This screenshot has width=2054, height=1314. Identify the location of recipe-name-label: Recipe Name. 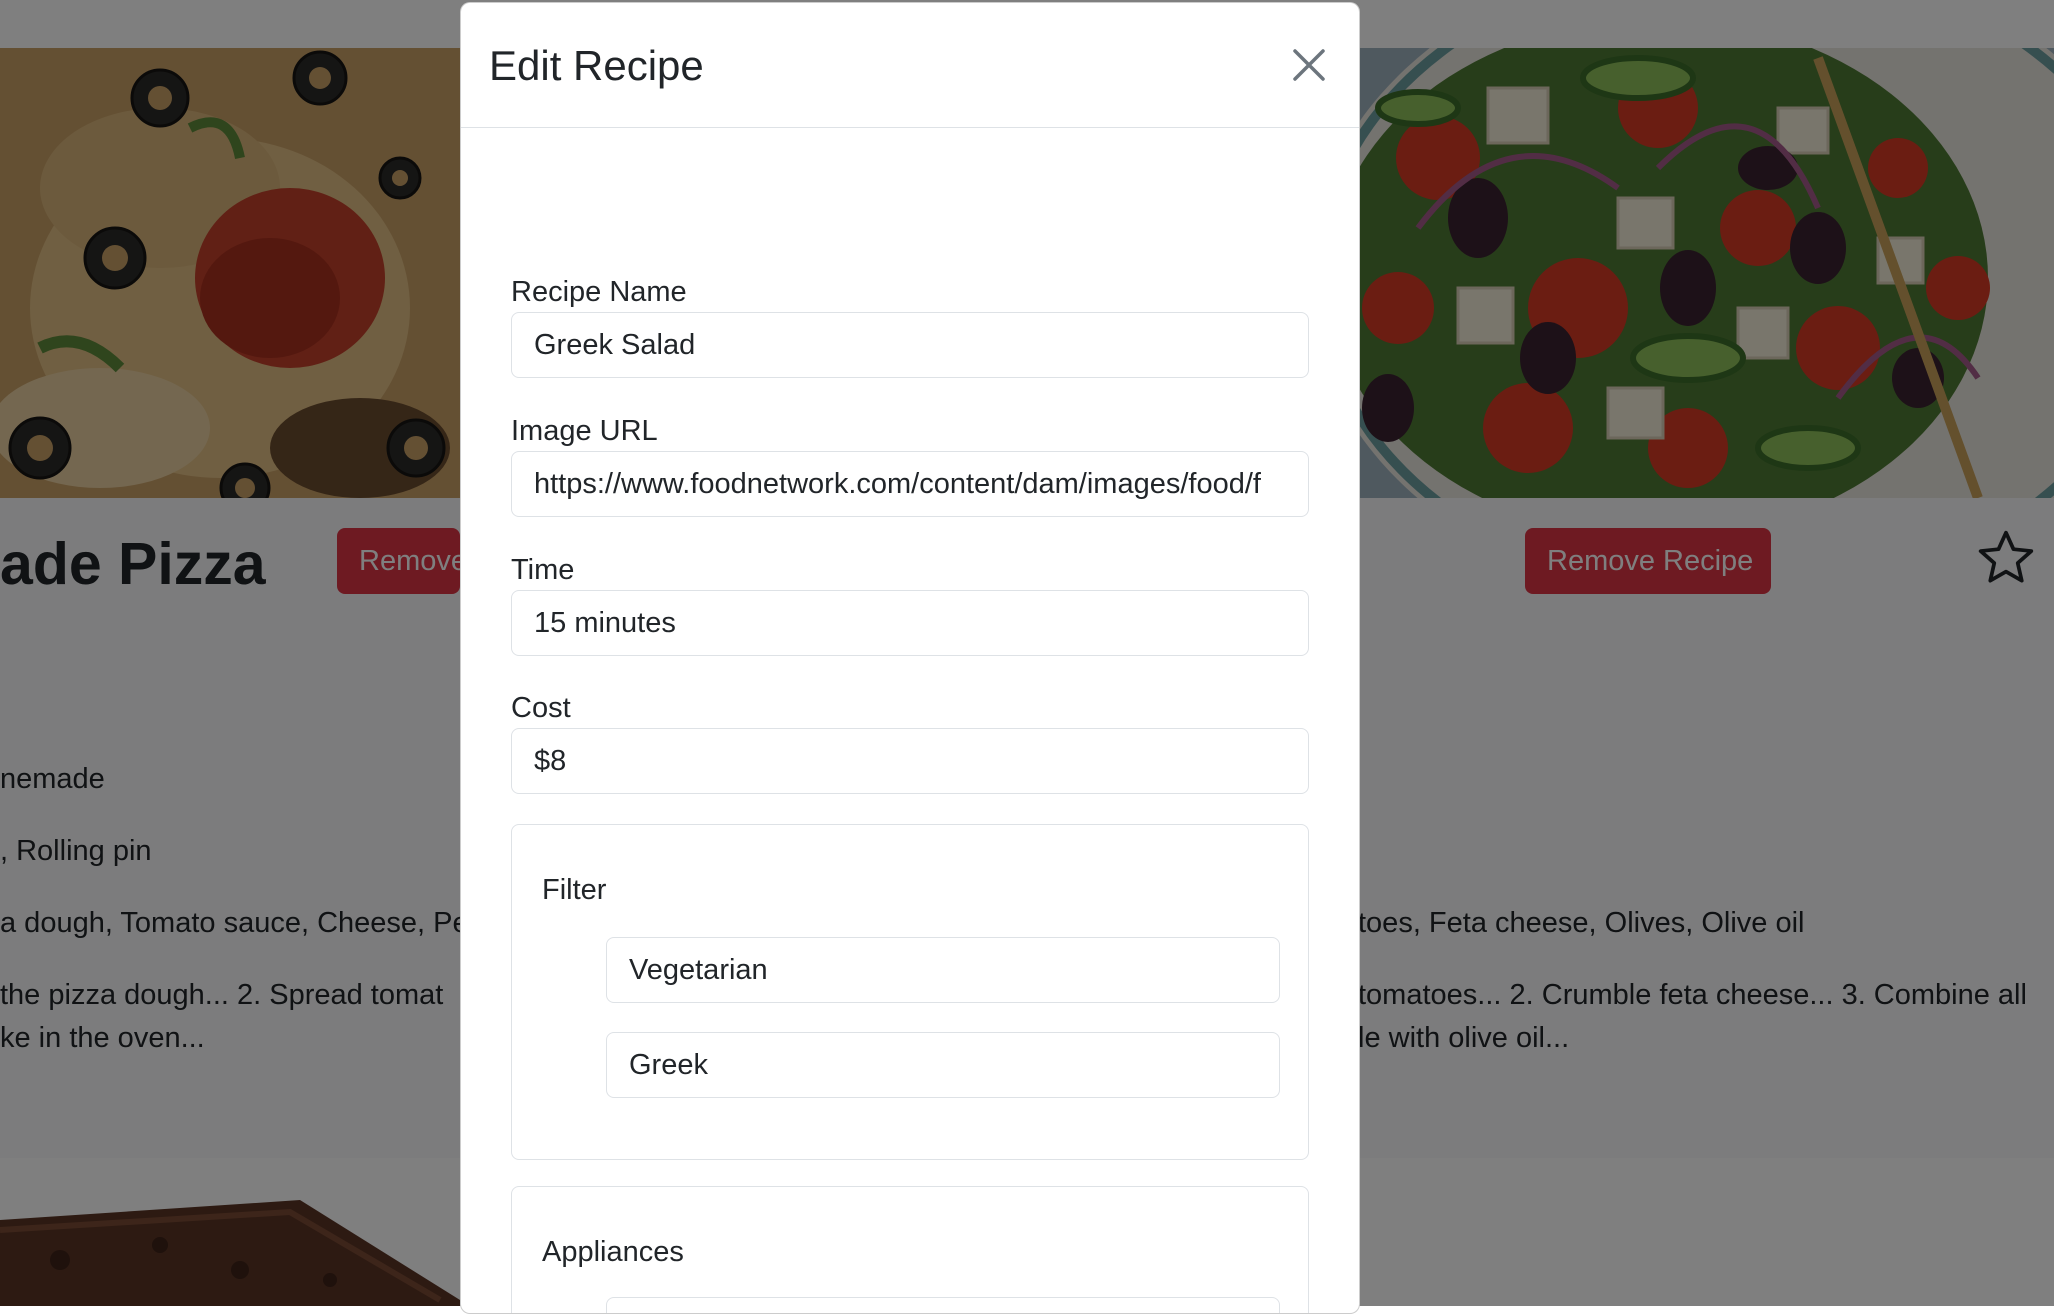
(599, 292).